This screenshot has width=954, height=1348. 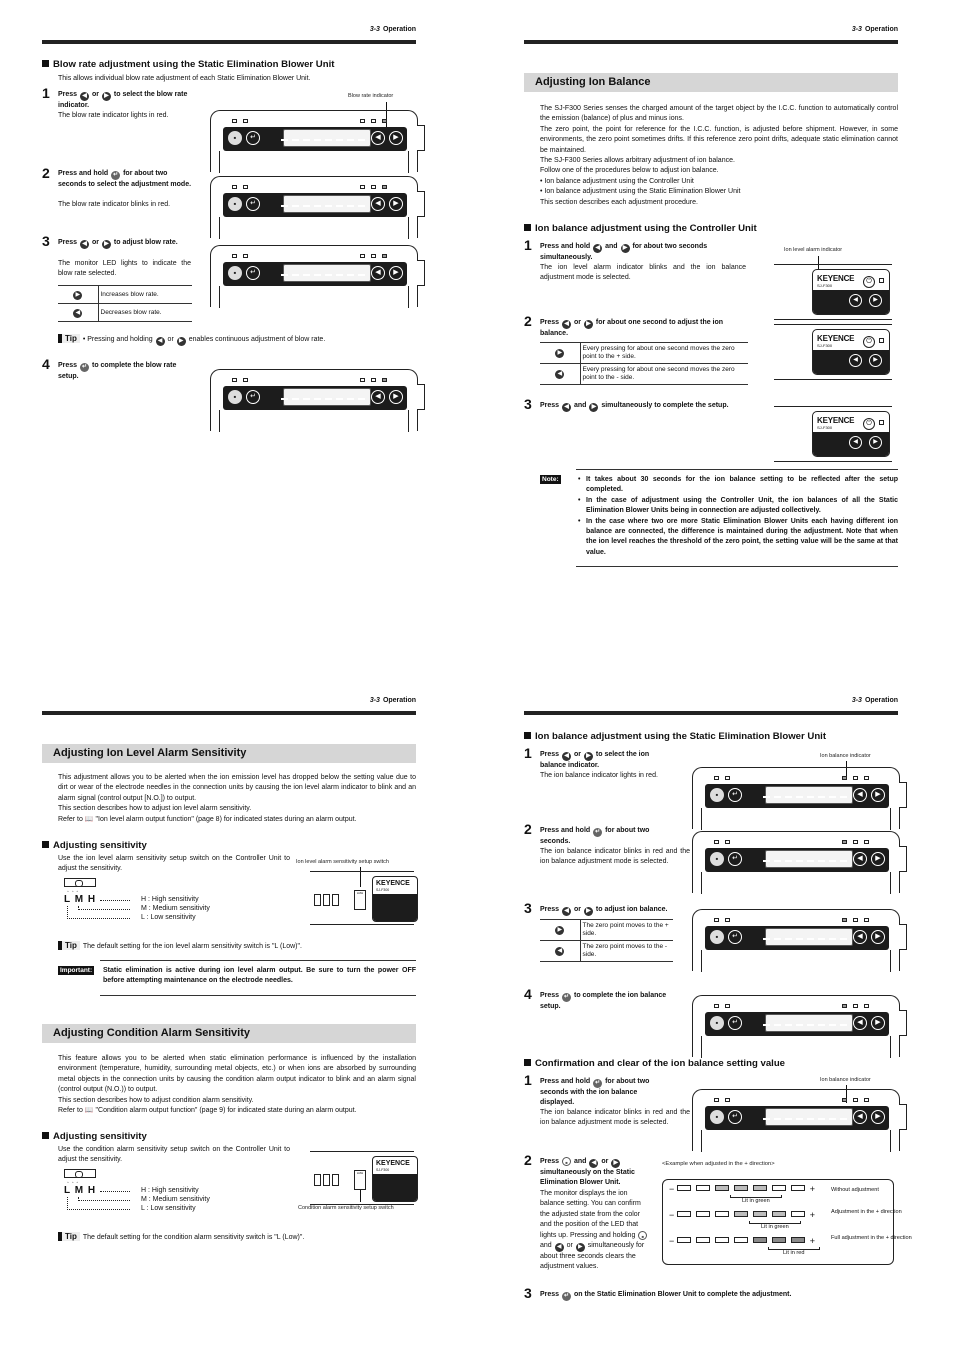 I want to click on ion-balance-indicator-callout: Ion balance indicator, so click(x=845, y=1080).